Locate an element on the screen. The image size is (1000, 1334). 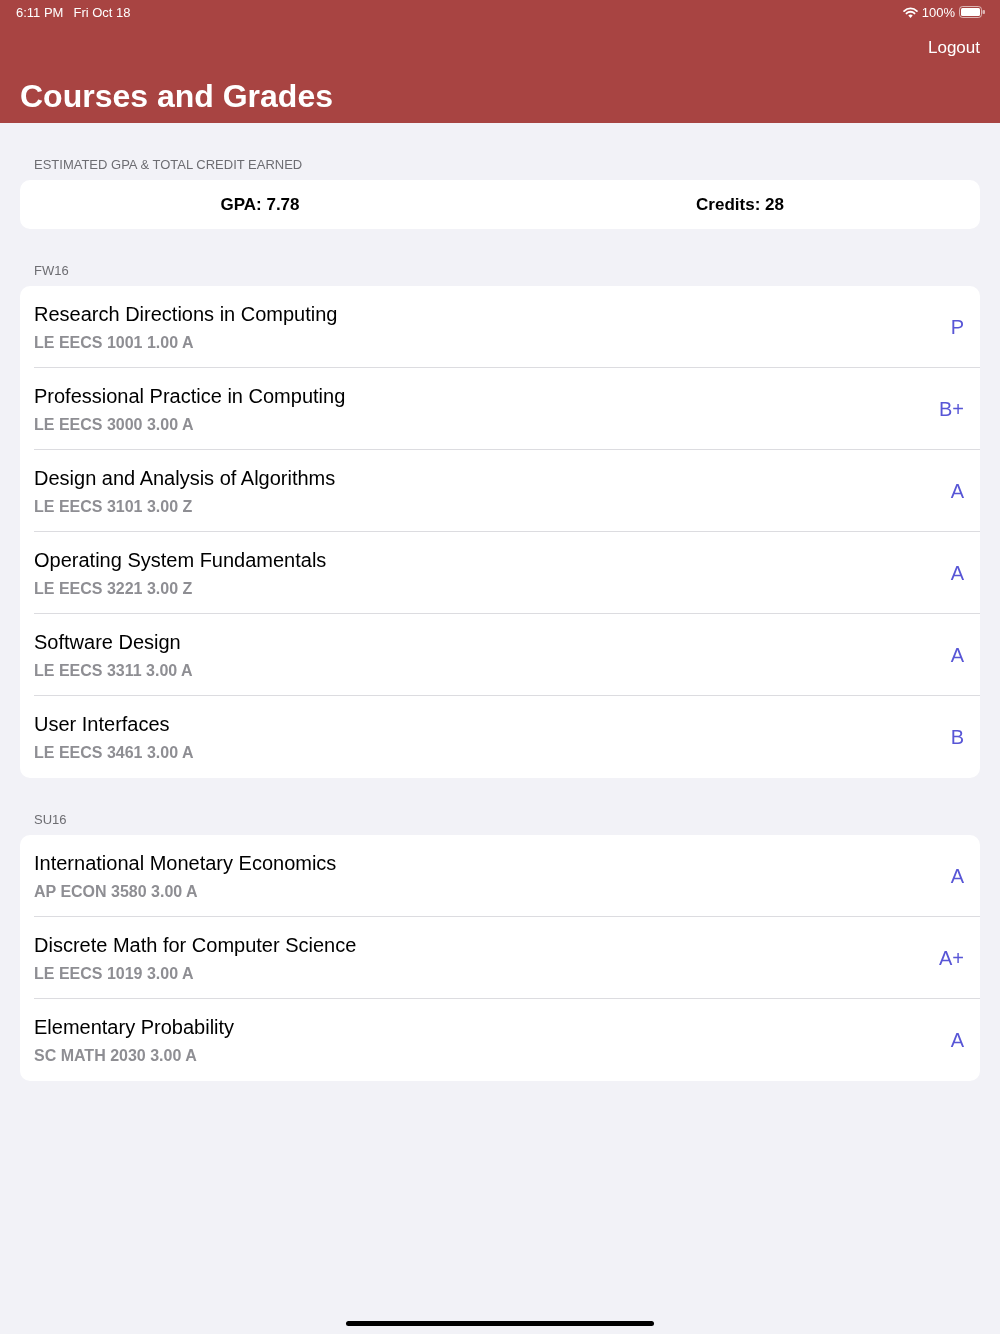
wifi-icon is located at coordinates (910, 12).